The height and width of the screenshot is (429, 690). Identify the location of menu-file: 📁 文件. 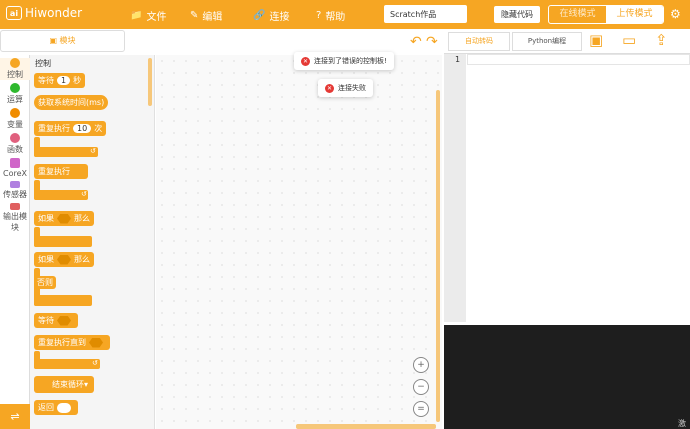
(148, 15).